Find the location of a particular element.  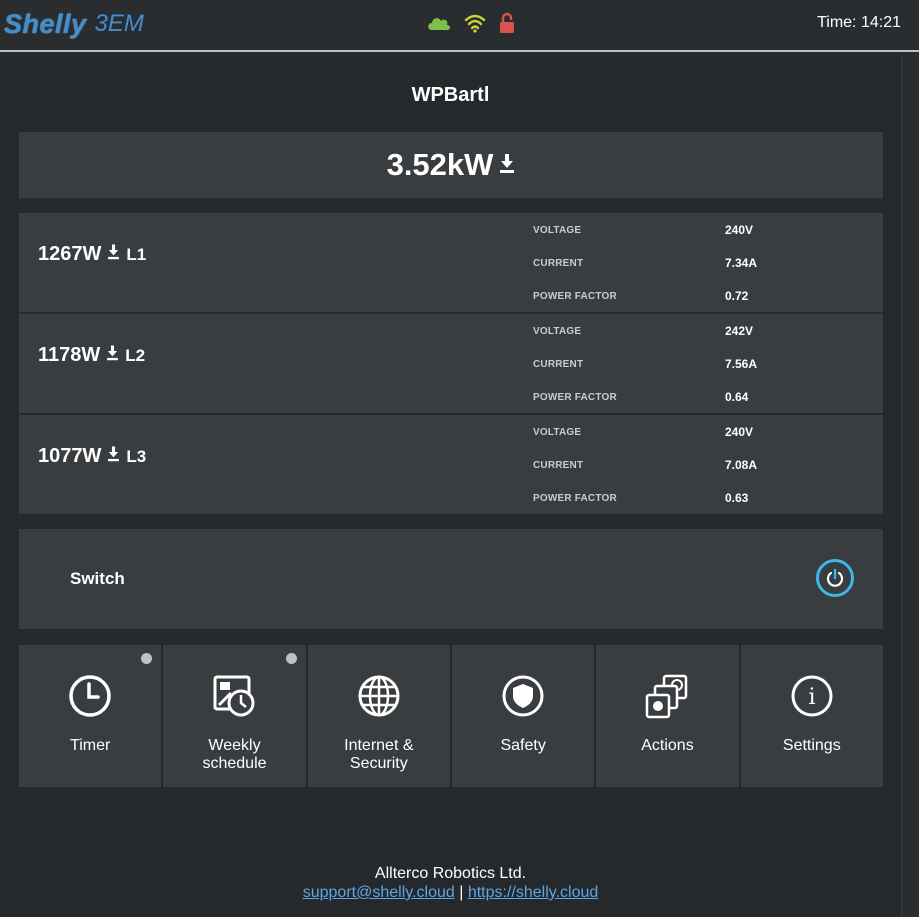

tile-timer: Timer is located at coordinates (90, 716).